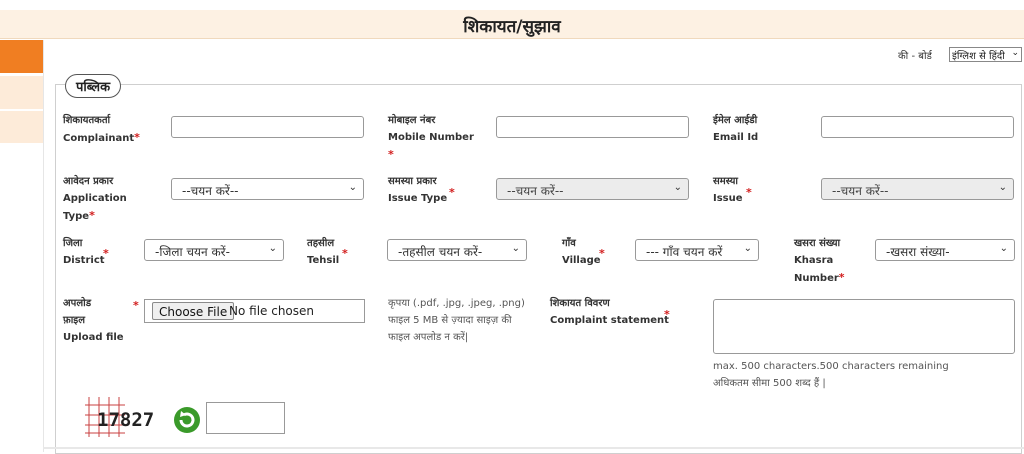  I want to click on title-bar: शिकायत/सुझाव, so click(512, 24).